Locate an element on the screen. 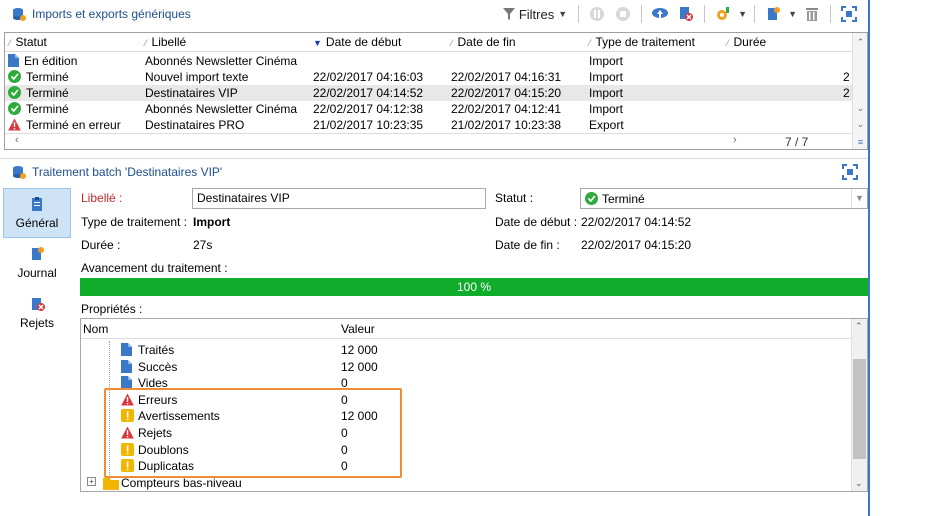 The height and width of the screenshot is (516, 926). label-cell: Destinataires PRO is located at coordinates (195, 125).